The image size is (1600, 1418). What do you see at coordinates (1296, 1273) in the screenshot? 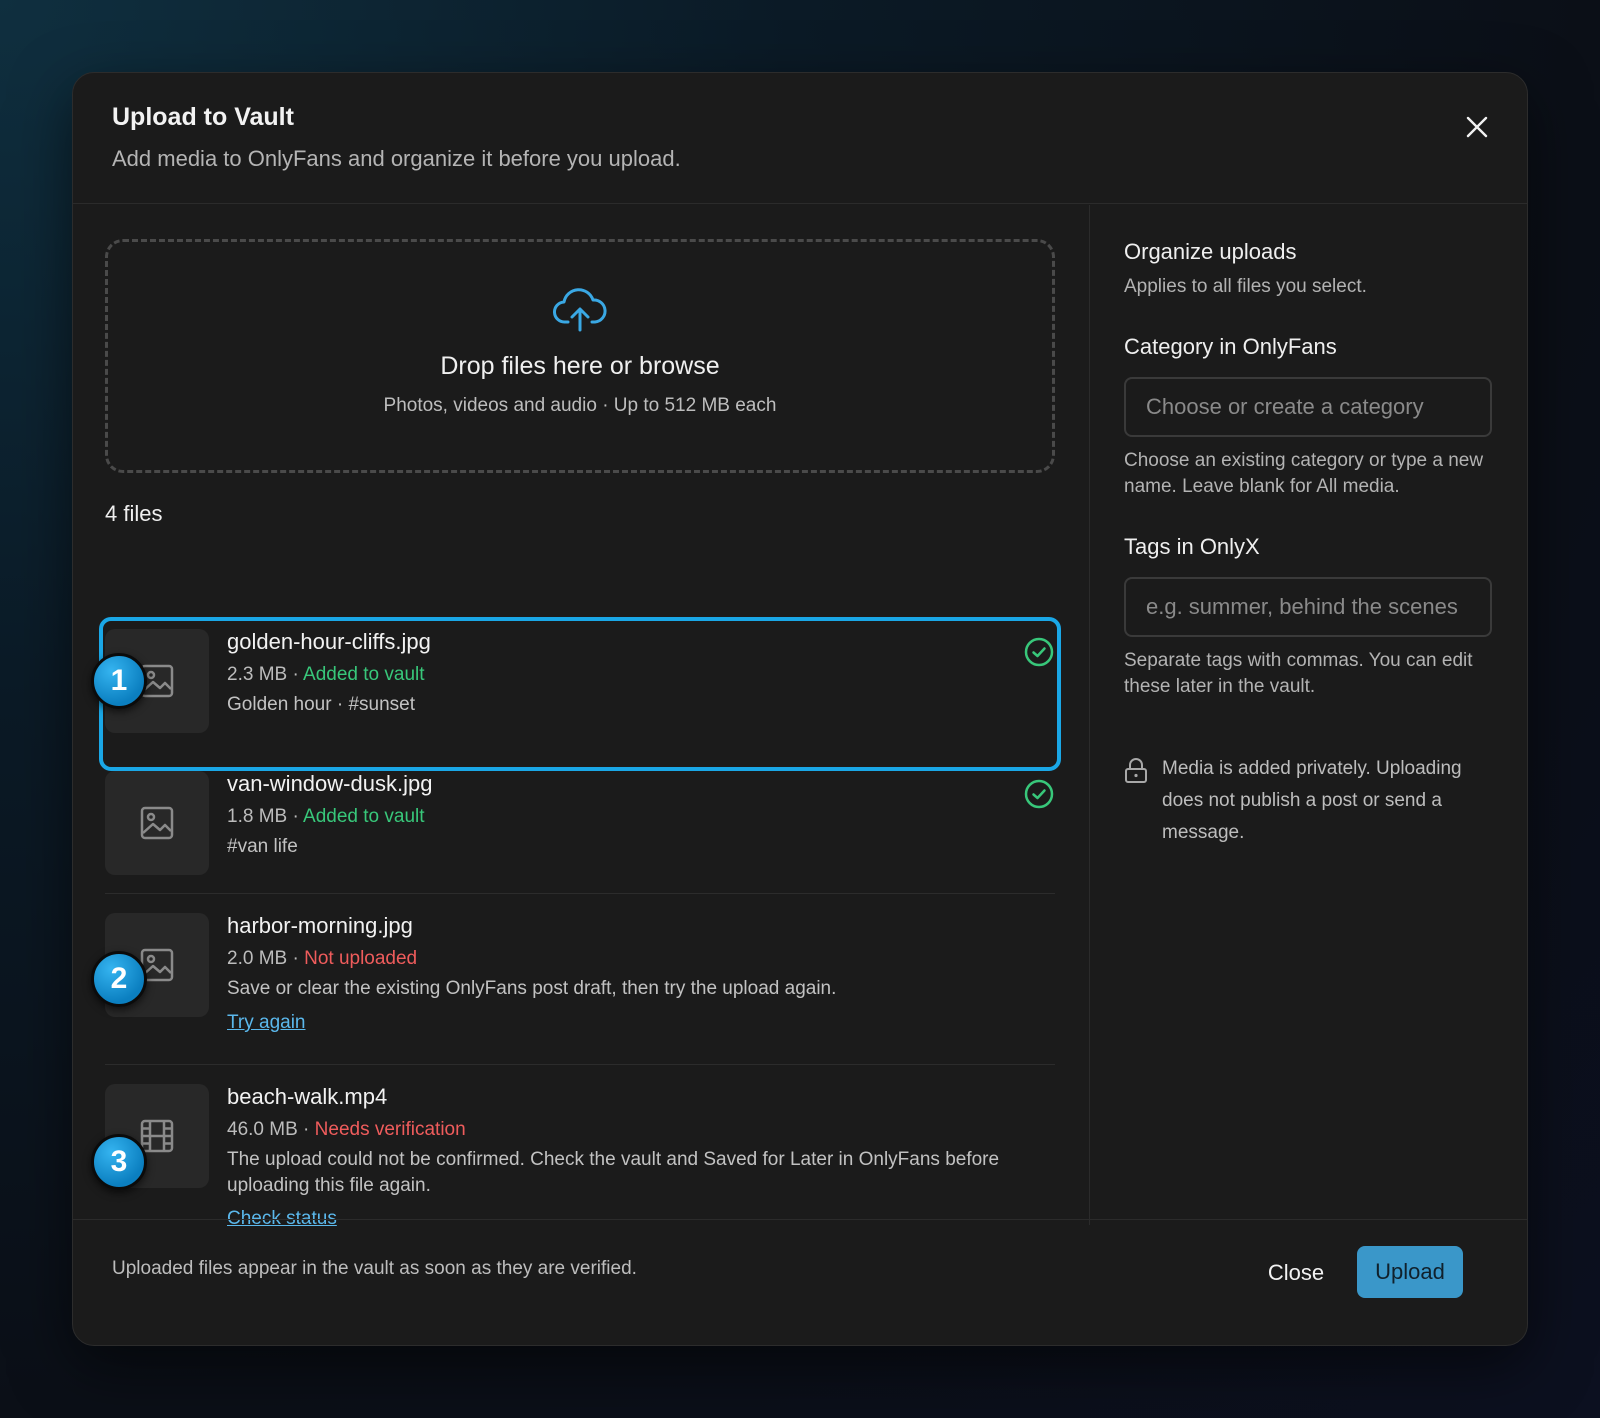
I see `close-button: Close` at bounding box center [1296, 1273].